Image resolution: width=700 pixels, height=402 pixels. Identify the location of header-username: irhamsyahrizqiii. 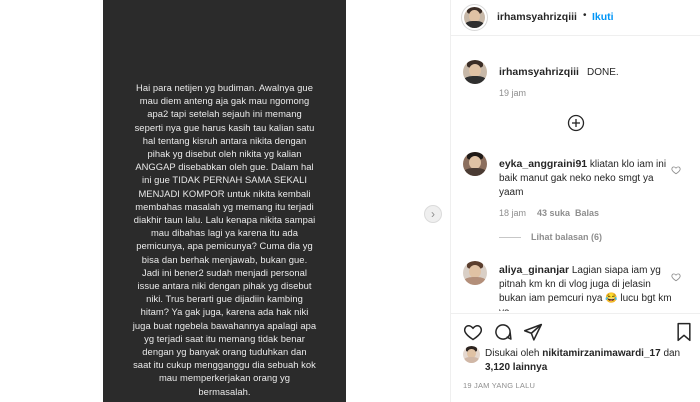
(537, 17).